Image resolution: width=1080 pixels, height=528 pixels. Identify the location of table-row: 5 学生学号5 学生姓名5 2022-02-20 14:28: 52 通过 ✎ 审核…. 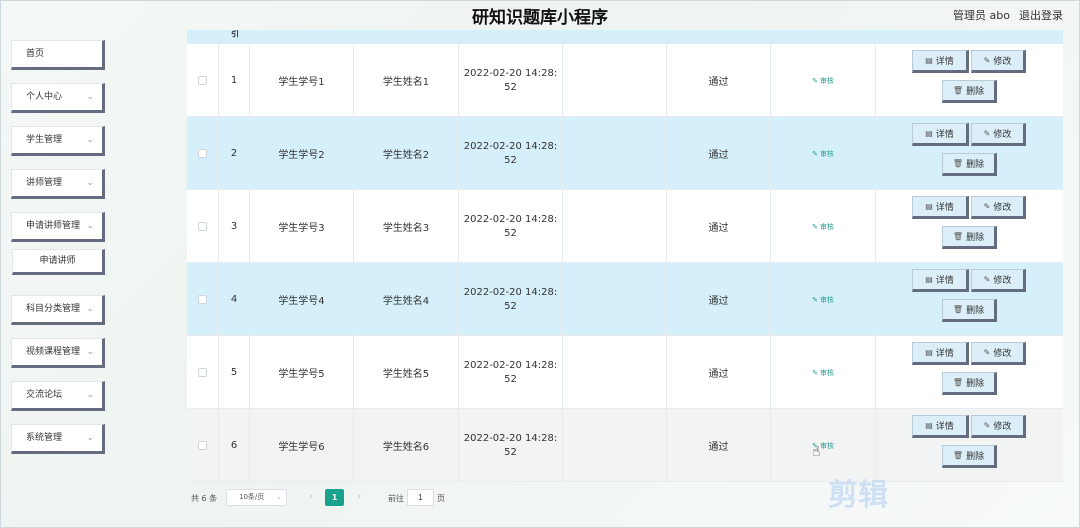
(625, 372).